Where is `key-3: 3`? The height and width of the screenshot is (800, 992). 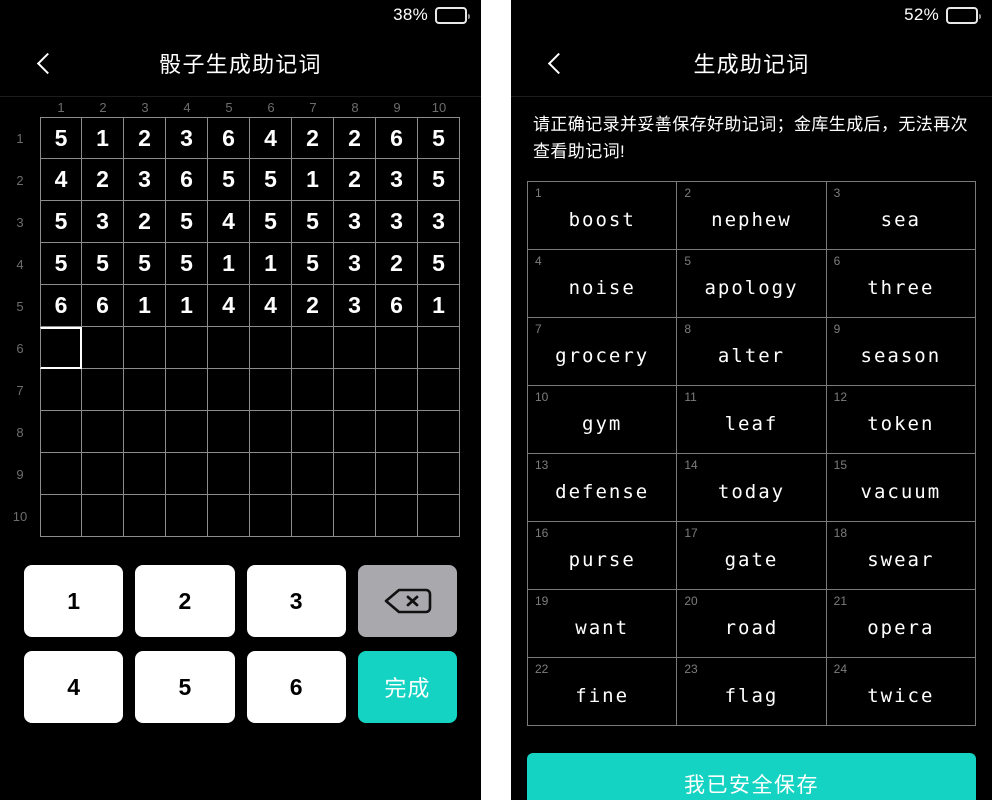 key-3: 3 is located at coordinates (296, 601).